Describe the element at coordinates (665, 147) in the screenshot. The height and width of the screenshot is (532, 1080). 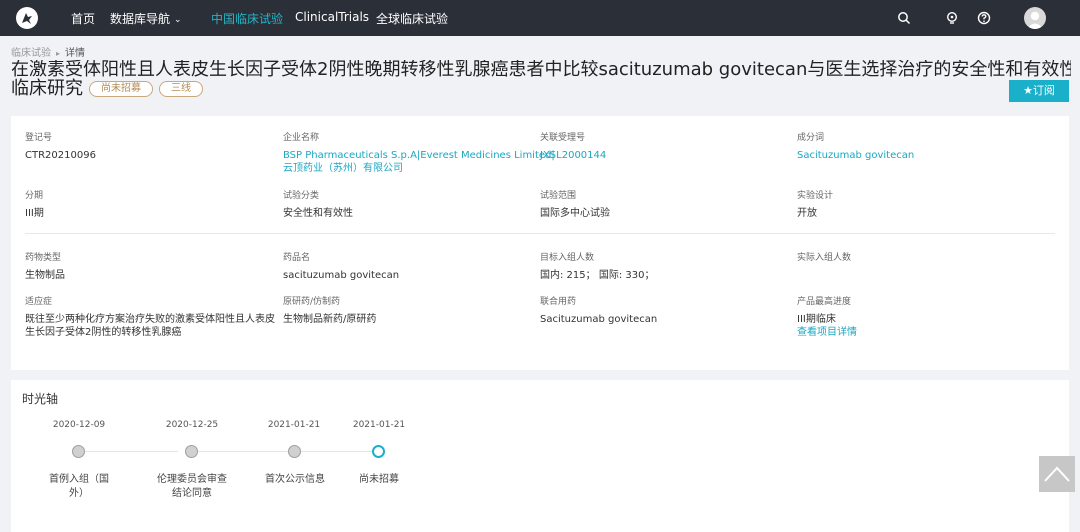
I see `field-acceptance-no: 关联受理号 JXSL2000144` at that location.